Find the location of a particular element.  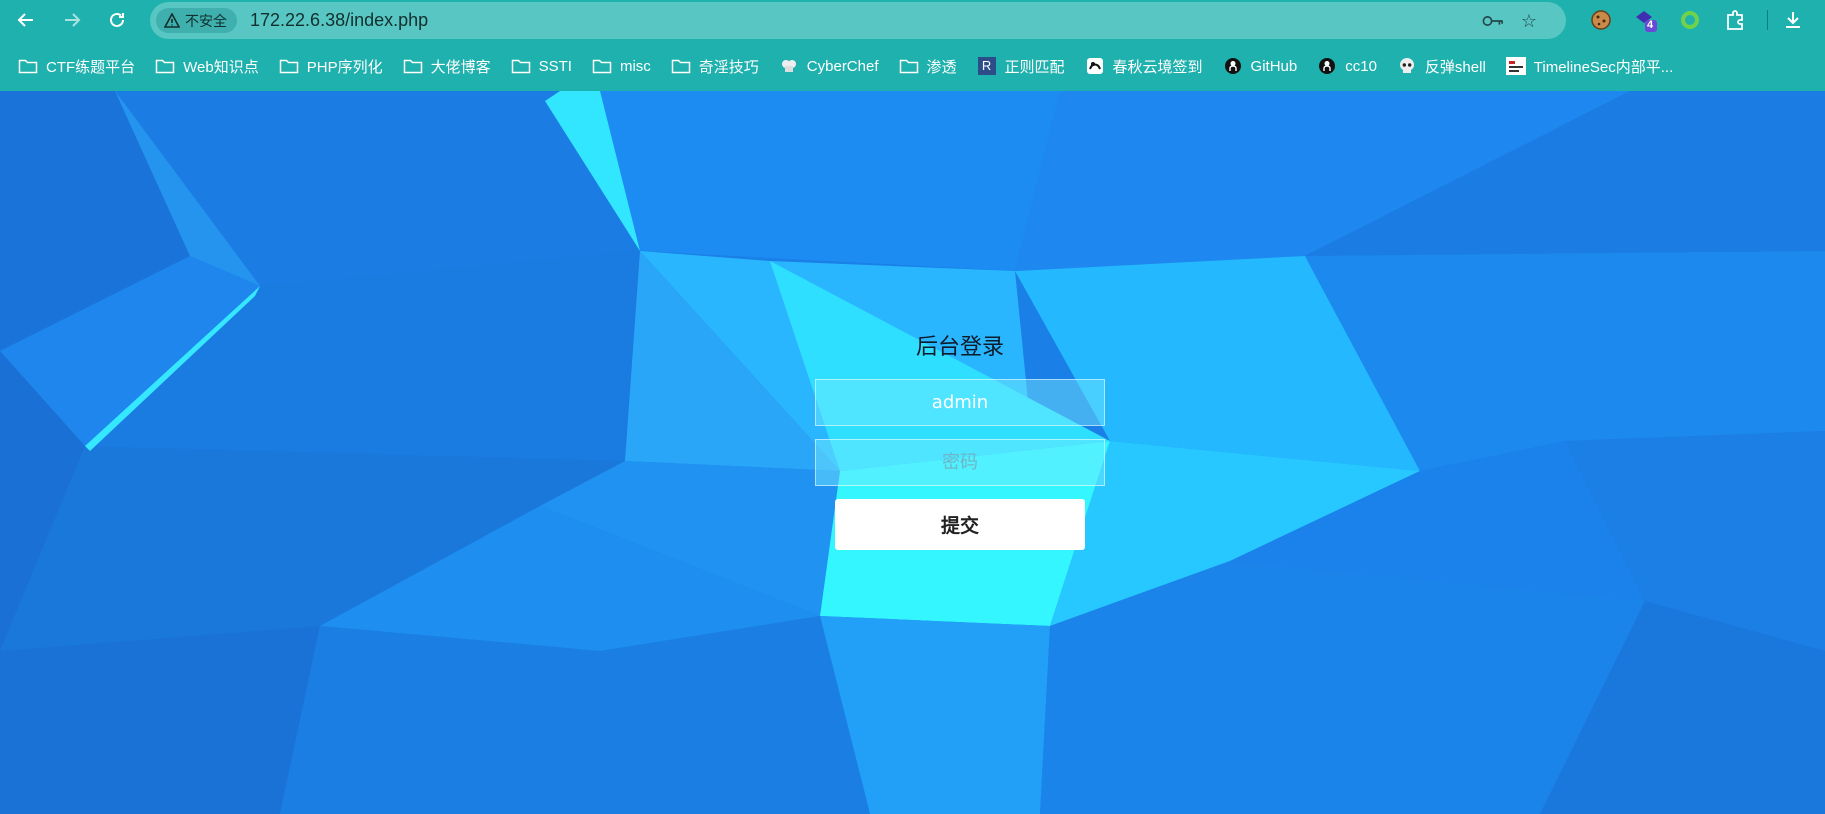

reload-button is located at coordinates (117, 20).